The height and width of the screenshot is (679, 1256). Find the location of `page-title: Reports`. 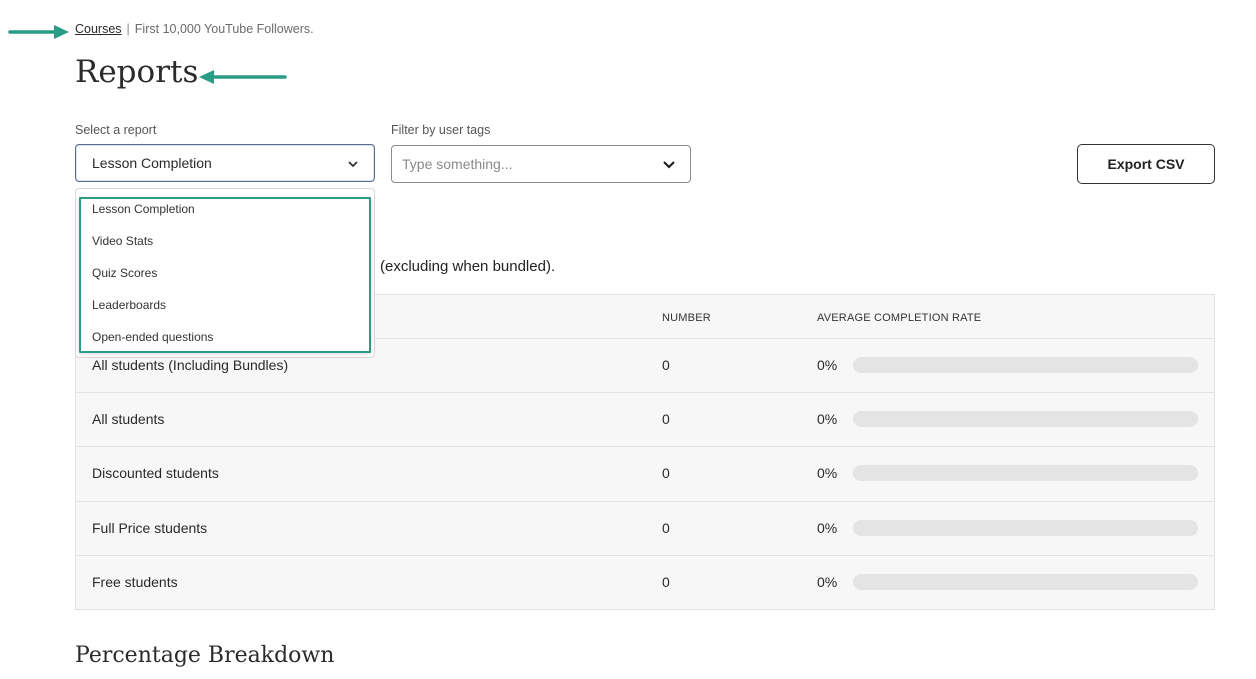

page-title: Reports is located at coordinates (137, 72).